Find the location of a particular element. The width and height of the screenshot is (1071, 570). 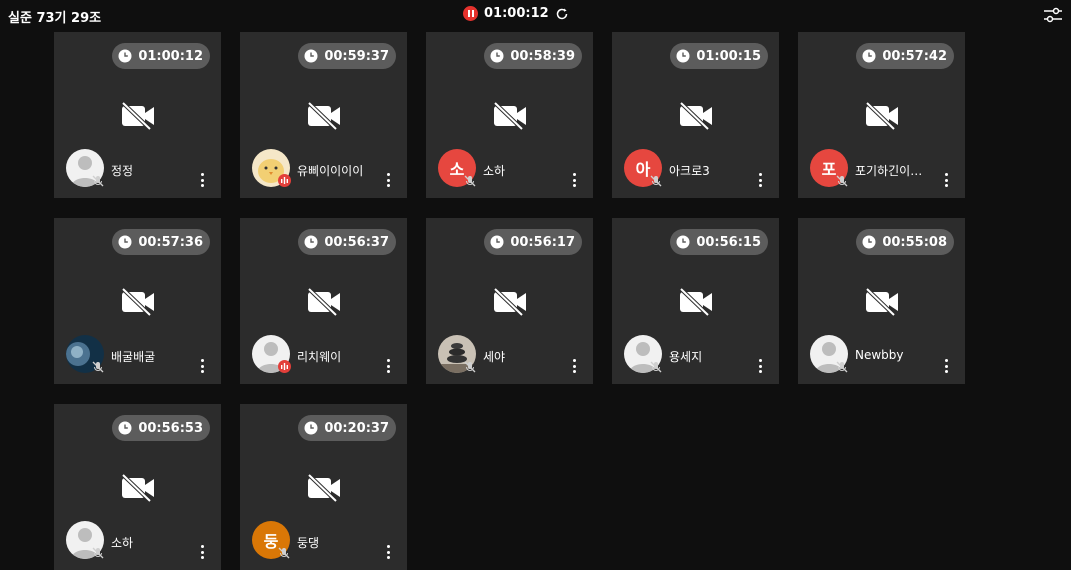

participant-tile: 01:00:15 아 아크로3 is located at coordinates (695, 115).